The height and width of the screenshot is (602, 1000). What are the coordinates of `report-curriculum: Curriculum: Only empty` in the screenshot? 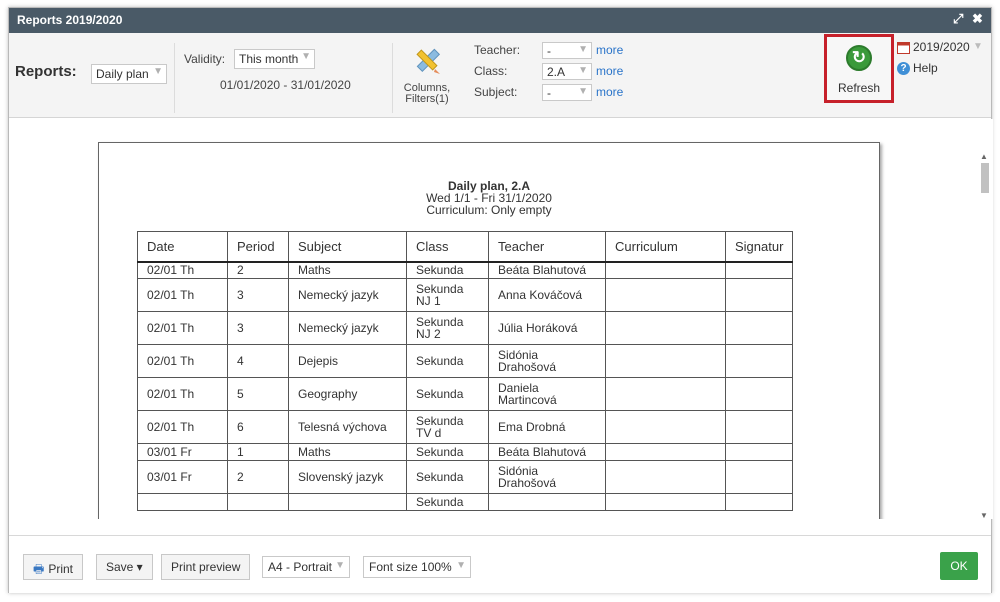 It's located at (489, 210).